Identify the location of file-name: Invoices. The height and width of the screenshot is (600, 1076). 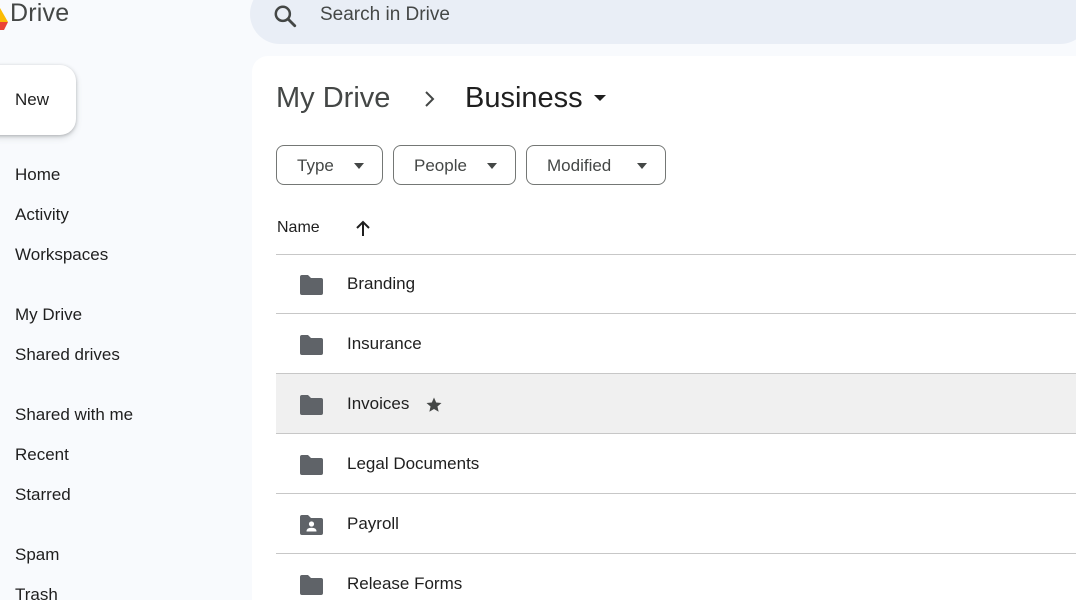
(378, 403).